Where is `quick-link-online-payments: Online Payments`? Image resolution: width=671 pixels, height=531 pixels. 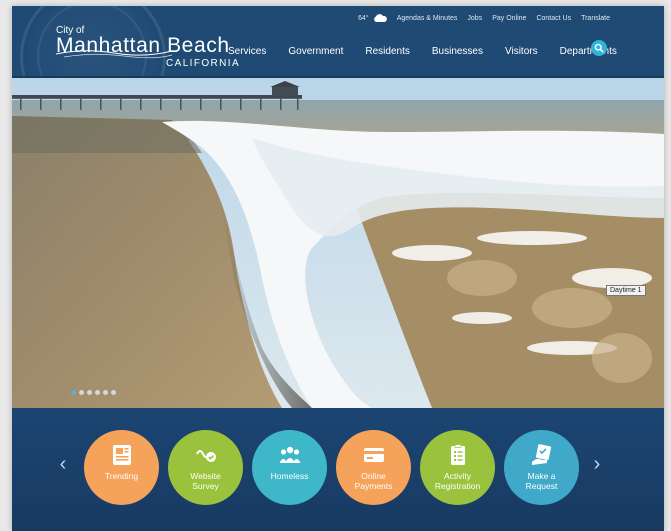 quick-link-online-payments: Online Payments is located at coordinates (373, 467).